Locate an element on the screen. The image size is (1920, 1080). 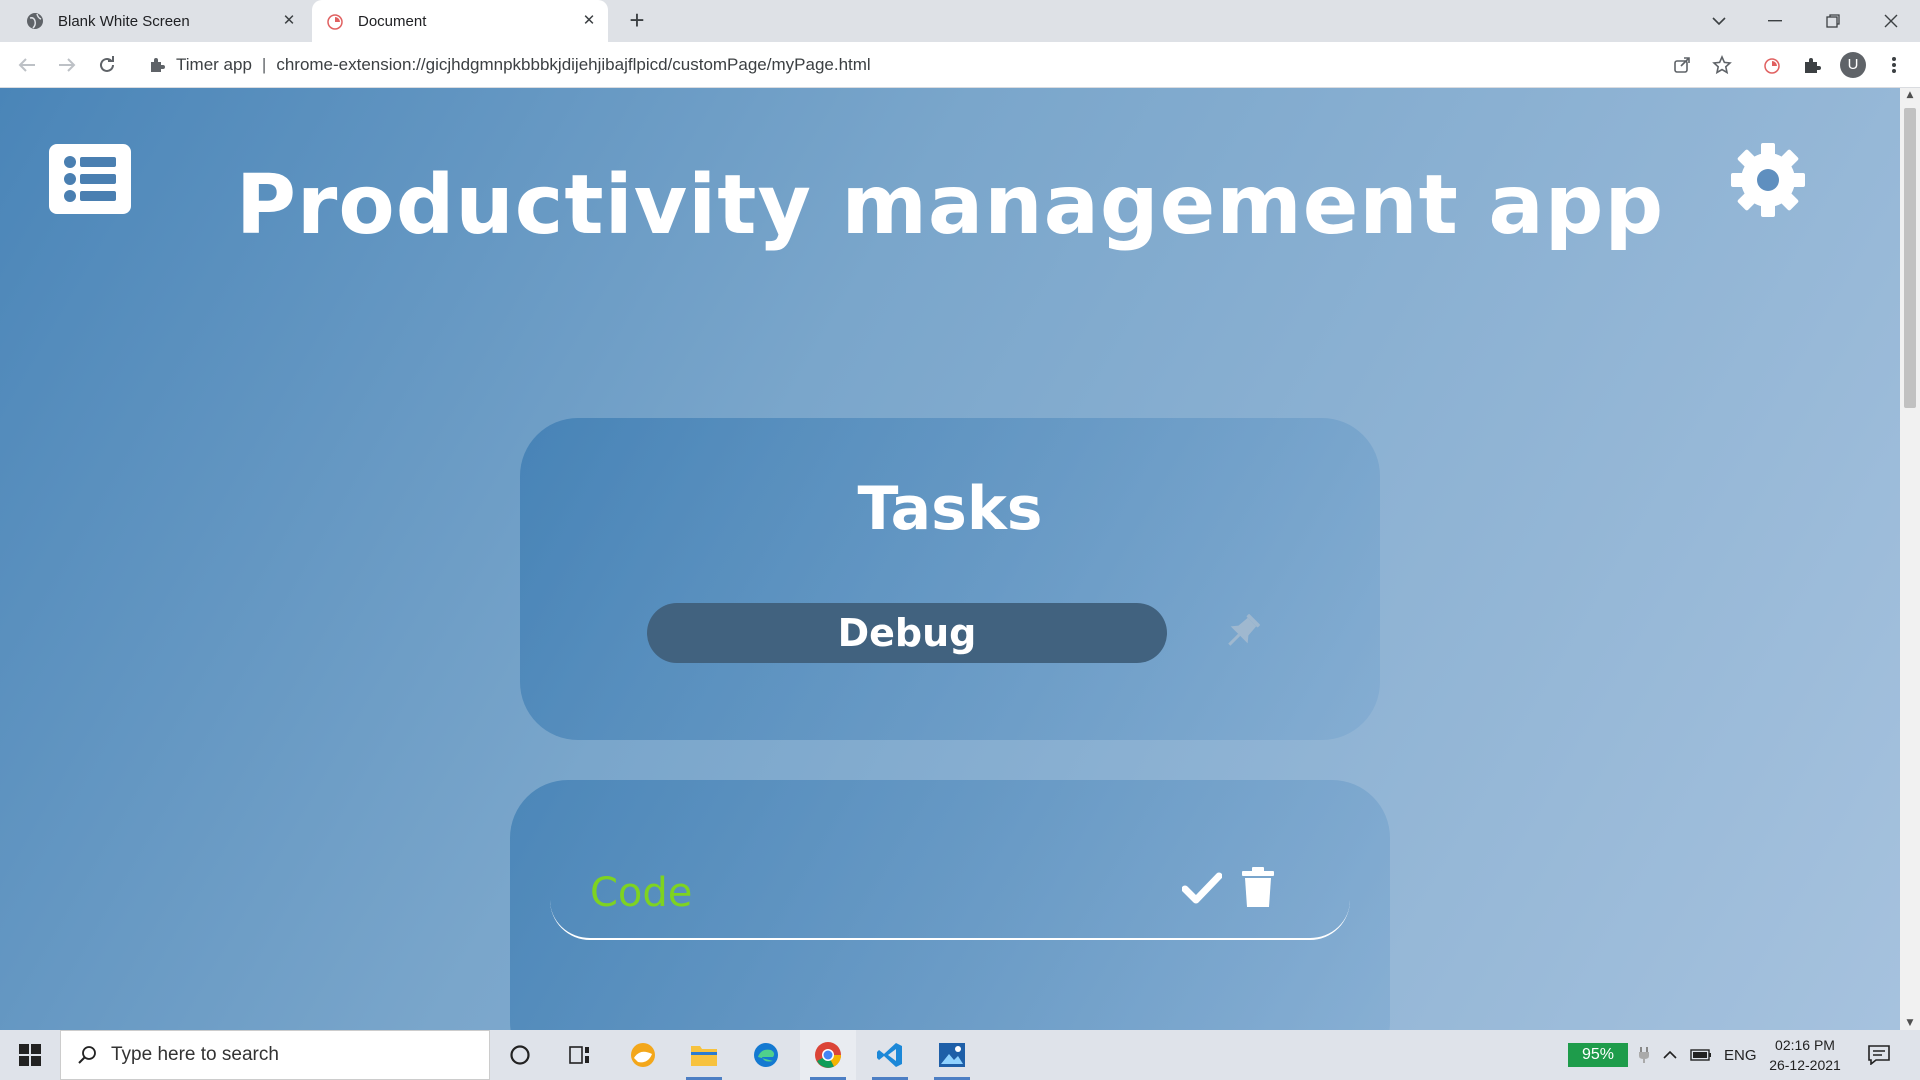
more-menu-icon is located at coordinates (1894, 65).